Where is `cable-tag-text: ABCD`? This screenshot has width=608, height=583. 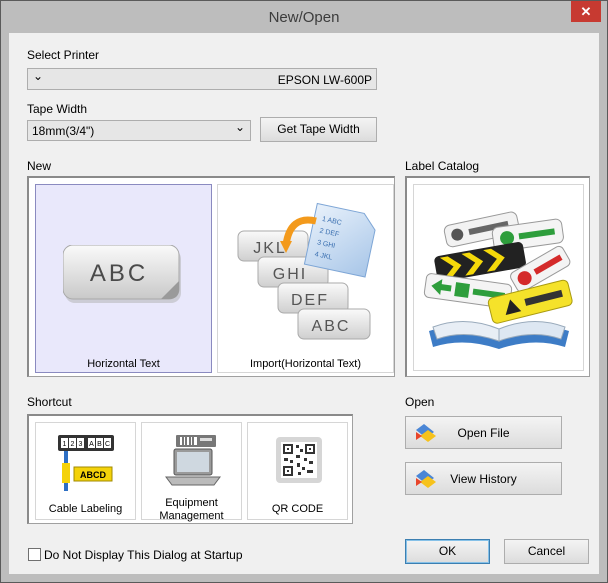
cable-tag-text: ABCD is located at coordinates (93, 475).